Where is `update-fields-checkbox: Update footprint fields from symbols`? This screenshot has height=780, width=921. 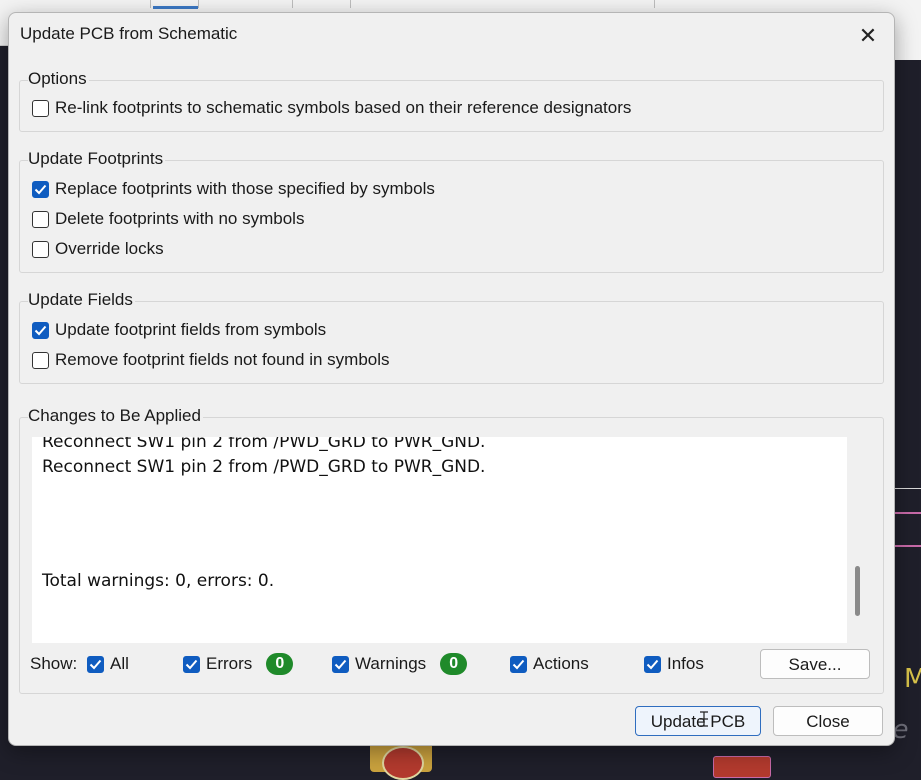
update-fields-checkbox: Update footprint fields from symbols is located at coordinates (179, 330).